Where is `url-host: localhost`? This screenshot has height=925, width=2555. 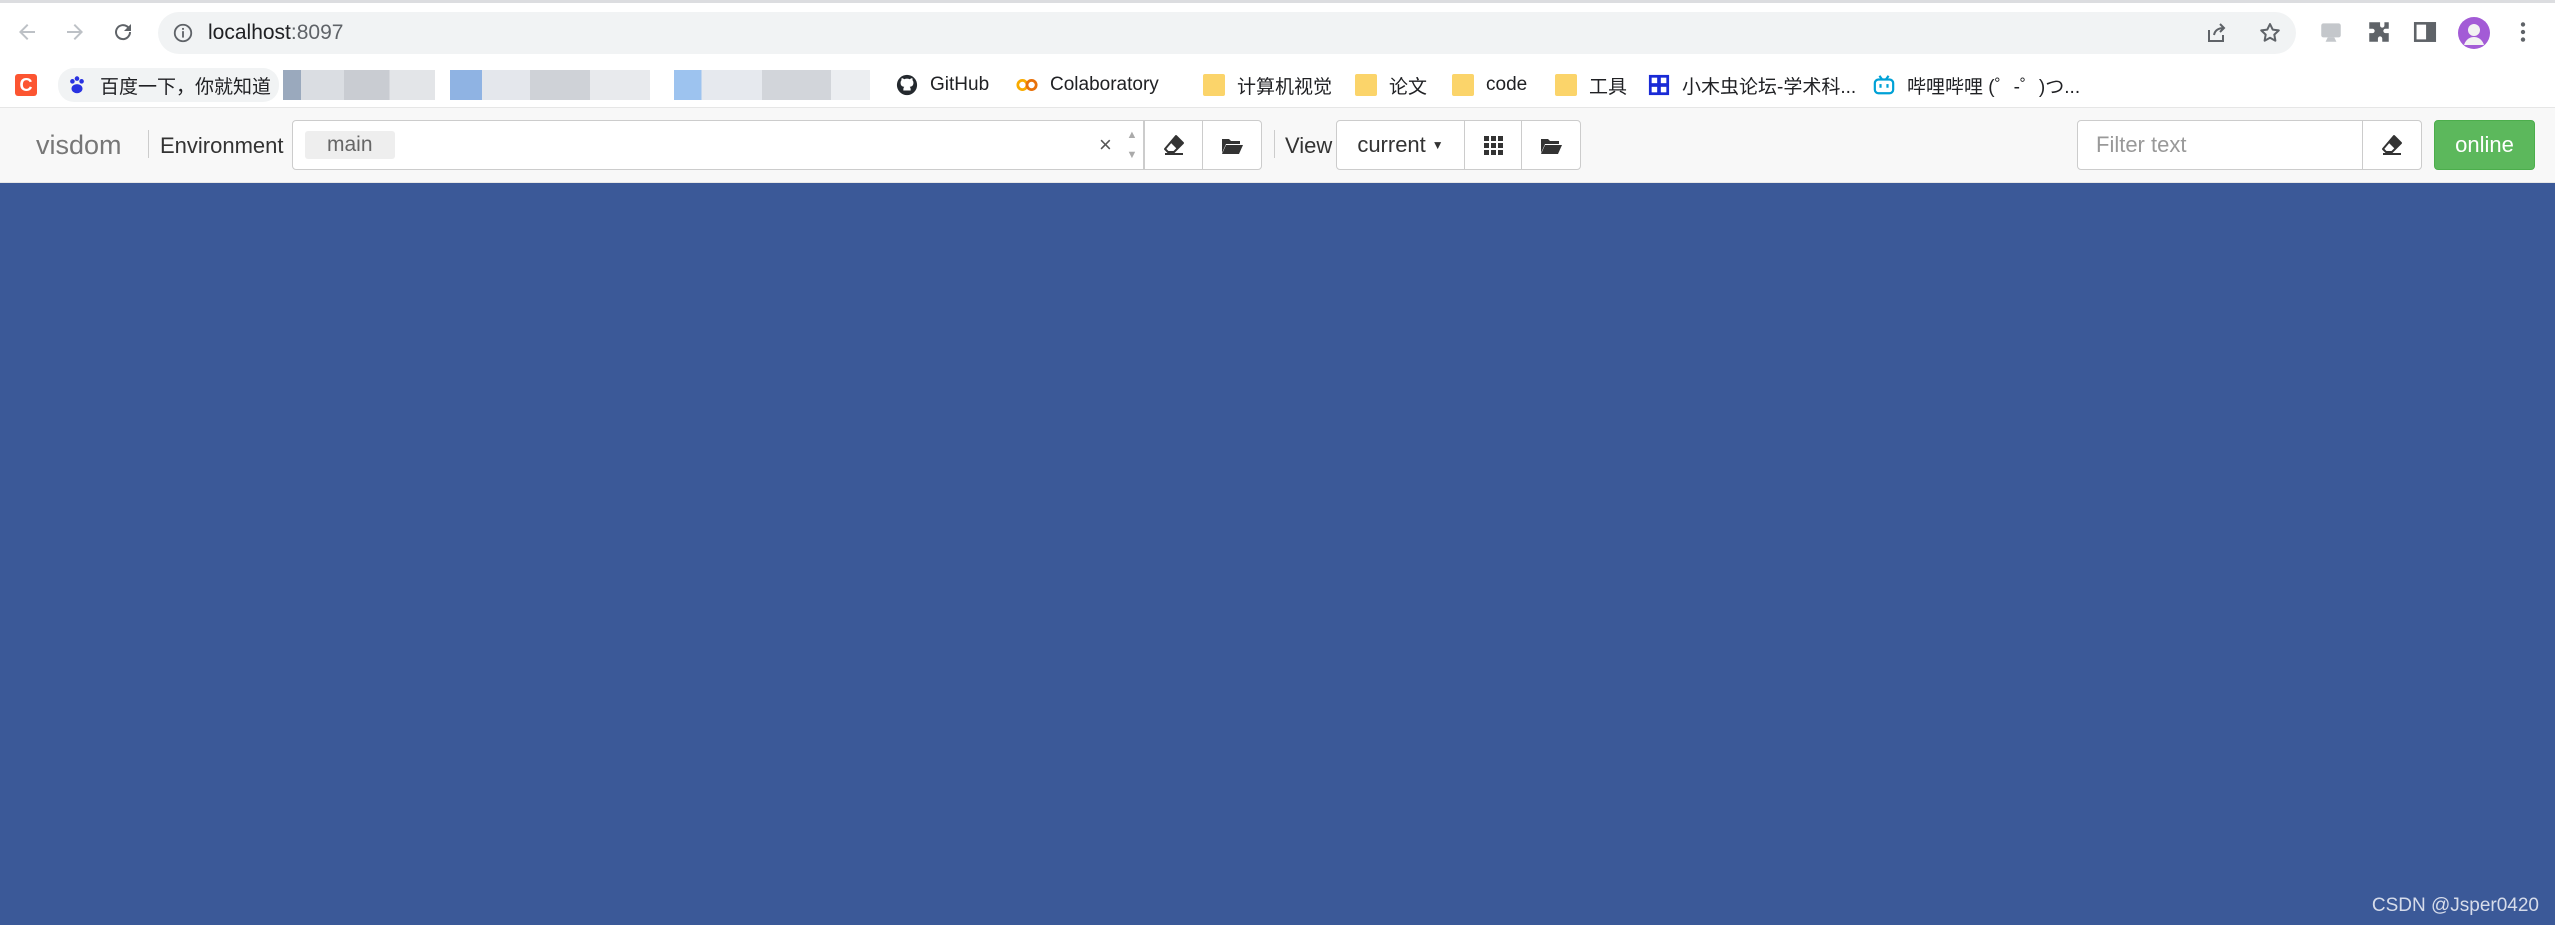
url-host: localhost is located at coordinates (249, 32).